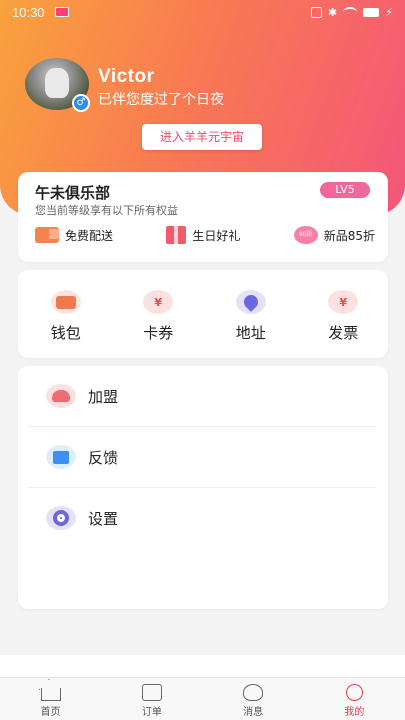 This screenshot has width=405, height=720. What do you see at coordinates (151, 692) in the screenshot?
I see `order-icon` at bounding box center [151, 692].